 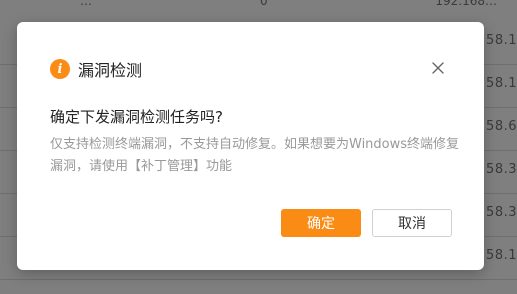 I want to click on cancel-button: 取消, so click(x=412, y=223).